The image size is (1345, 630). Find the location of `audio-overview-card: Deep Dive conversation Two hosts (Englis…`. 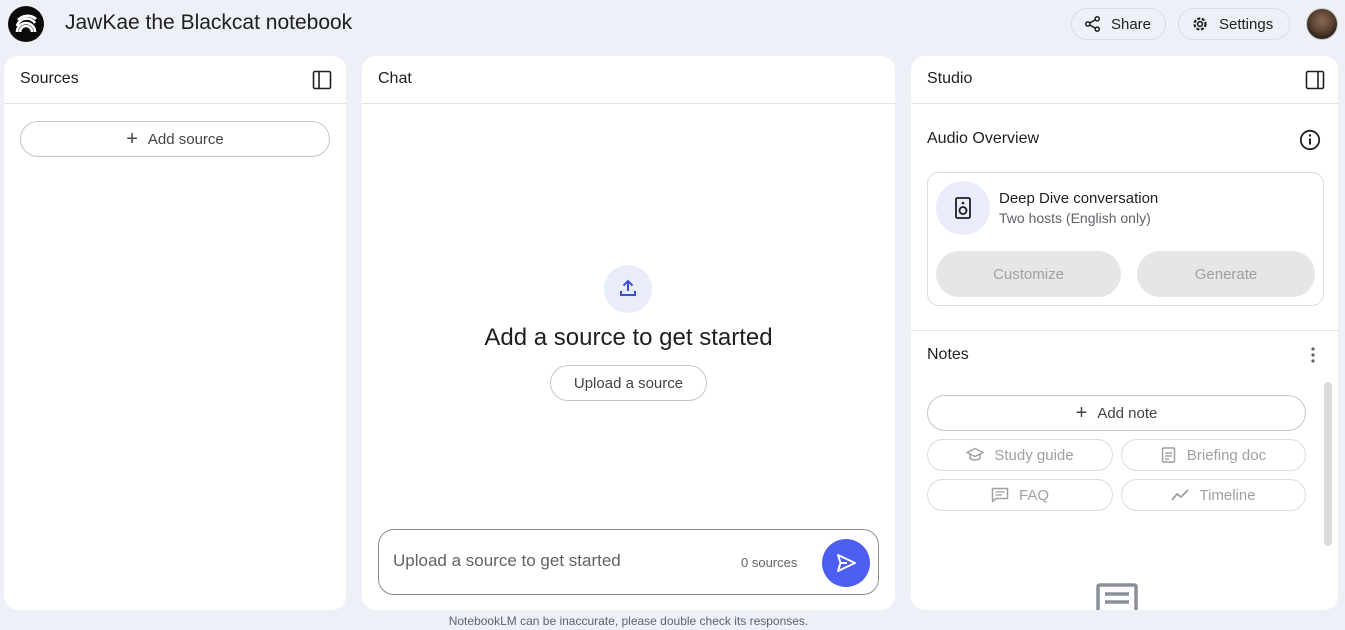

audio-overview-card: Deep Dive conversation Two hosts (Englis… is located at coordinates (1125, 239).